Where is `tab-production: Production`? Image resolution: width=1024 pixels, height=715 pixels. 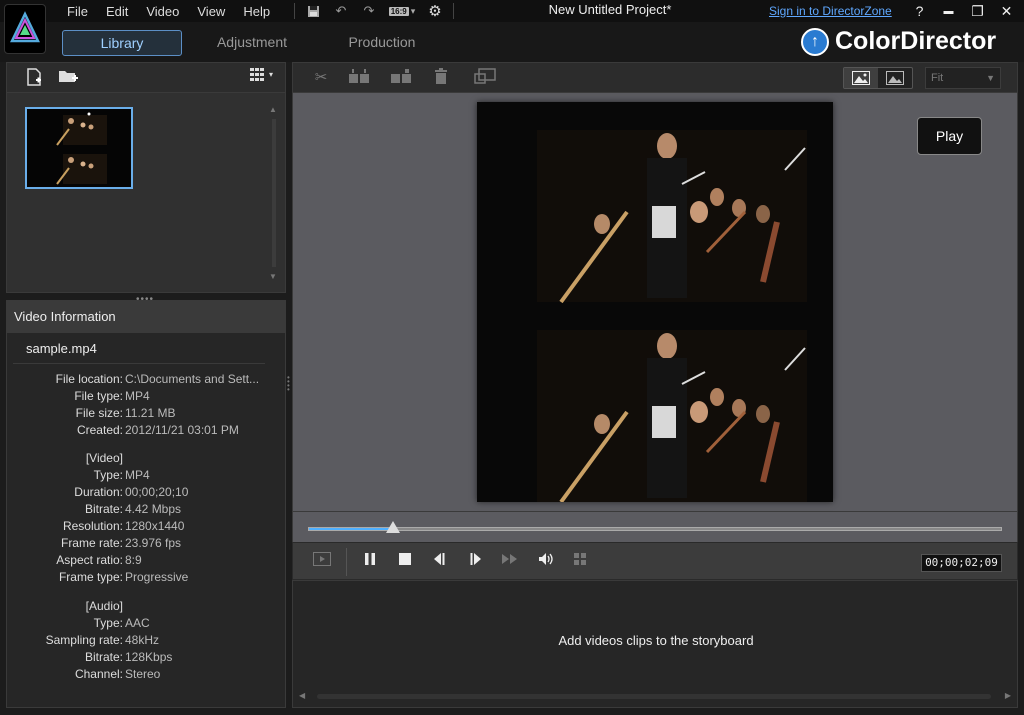 tab-production: Production is located at coordinates (382, 43).